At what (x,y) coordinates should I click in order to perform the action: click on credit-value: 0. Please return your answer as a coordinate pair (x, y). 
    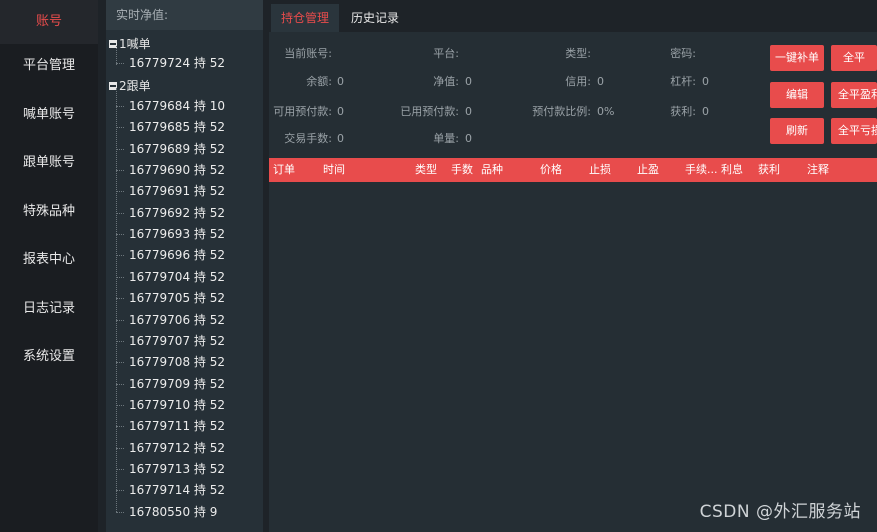
    Looking at the image, I should click on (600, 81).